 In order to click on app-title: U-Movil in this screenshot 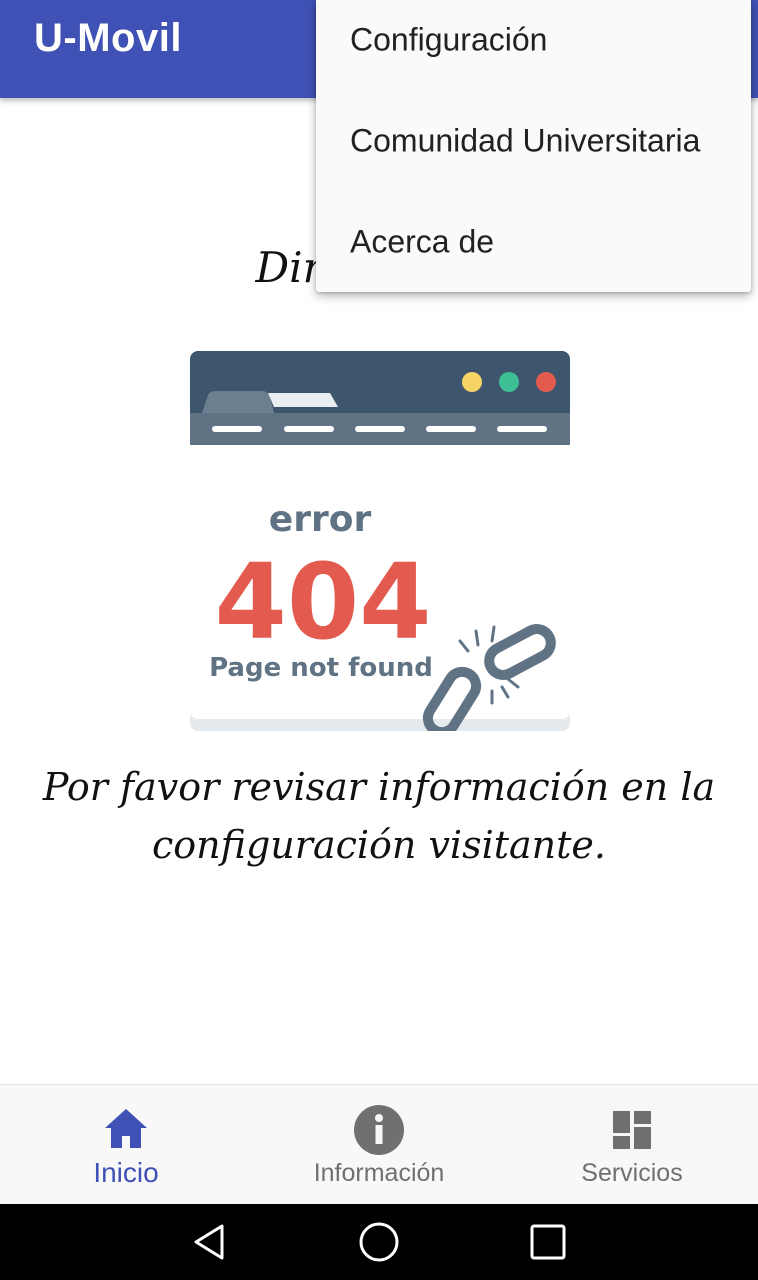, I will do `click(108, 38)`.